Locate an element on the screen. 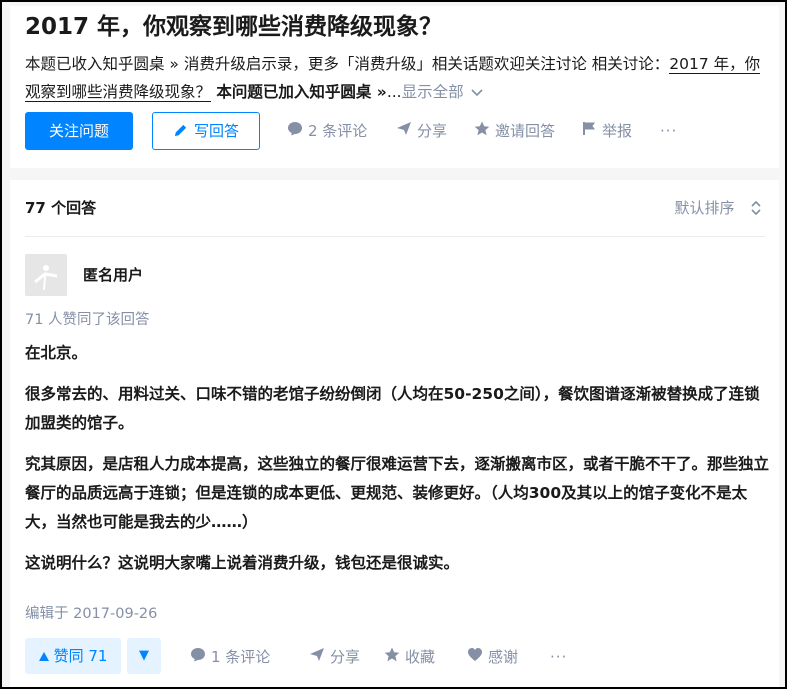 This screenshot has height=689, width=787. answer-share-label: 分享 is located at coordinates (345, 657).